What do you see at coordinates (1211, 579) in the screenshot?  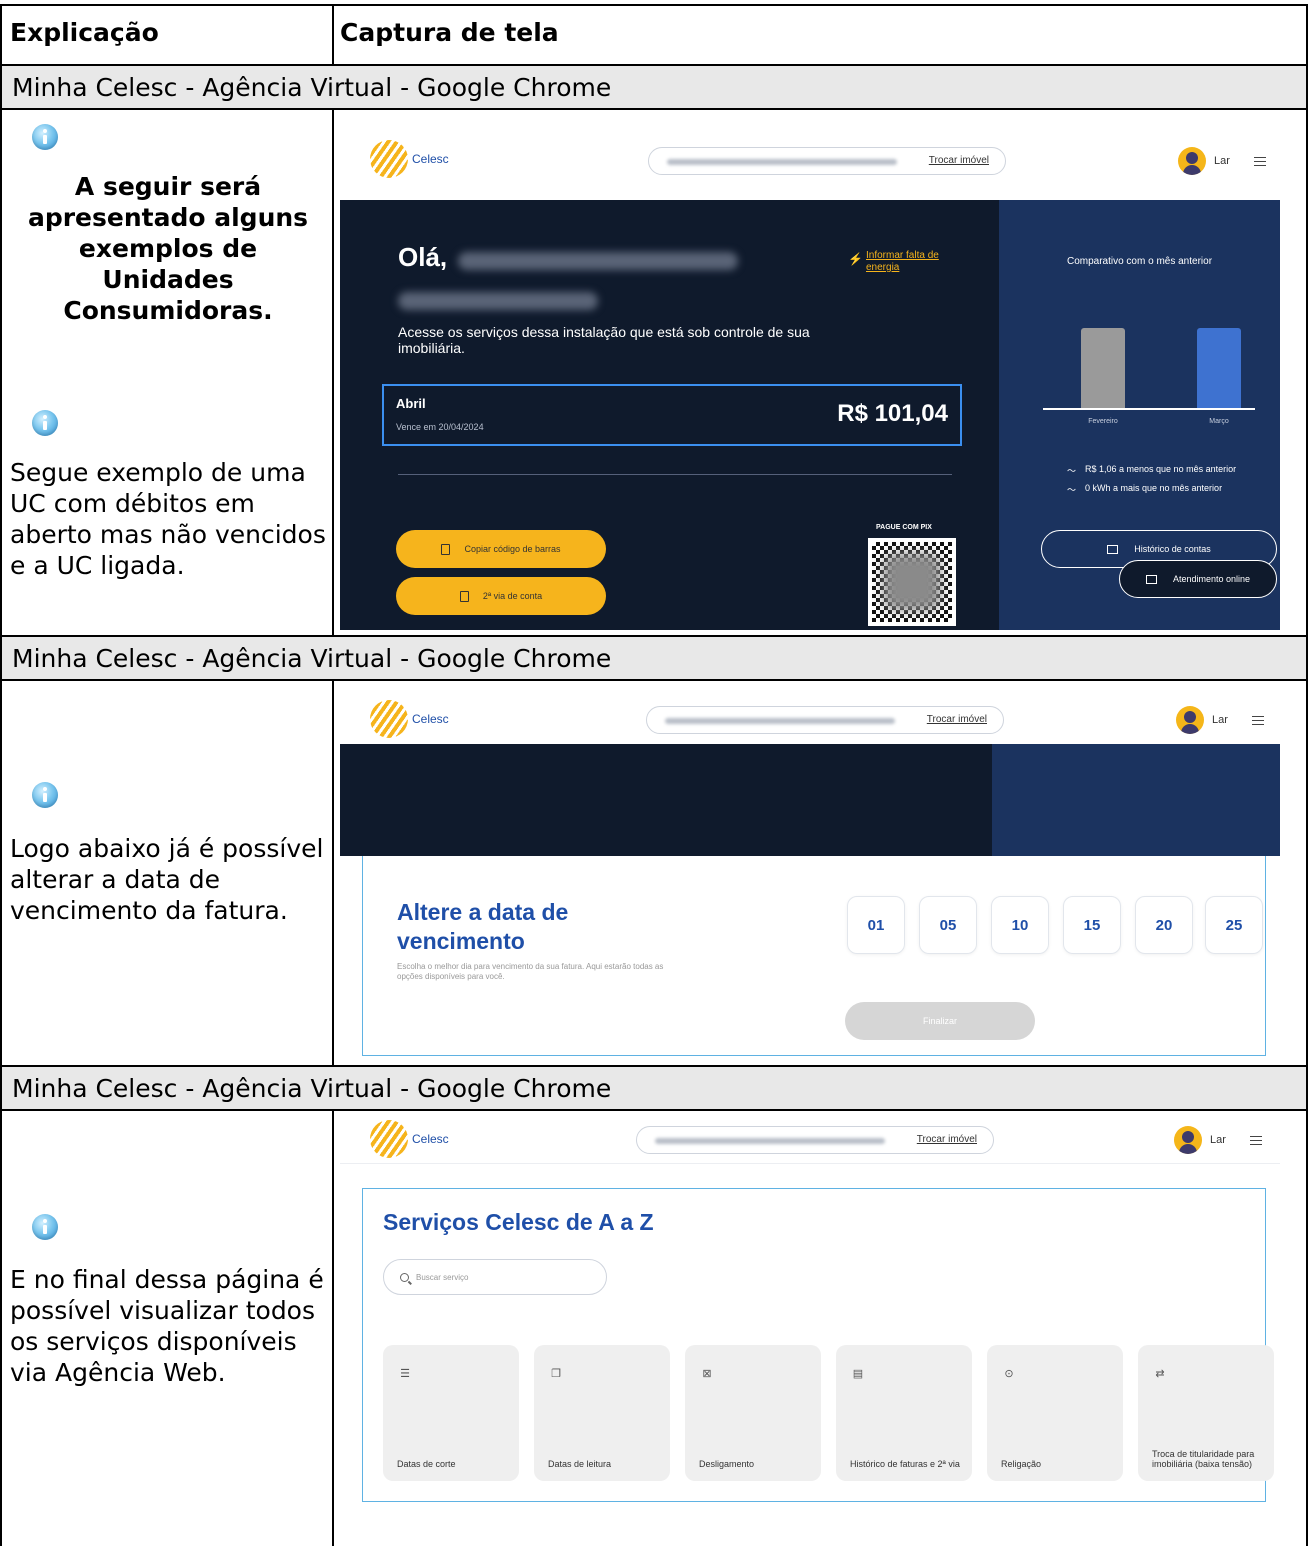 I see `online-support-label: Atendimento online` at bounding box center [1211, 579].